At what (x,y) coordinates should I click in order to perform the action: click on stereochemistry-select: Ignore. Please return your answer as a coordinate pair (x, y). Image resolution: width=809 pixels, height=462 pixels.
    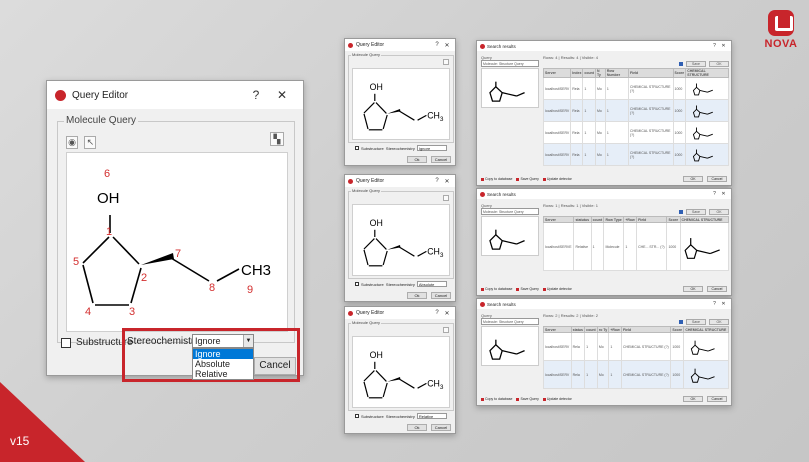
    Looking at the image, I should click on (431, 148).